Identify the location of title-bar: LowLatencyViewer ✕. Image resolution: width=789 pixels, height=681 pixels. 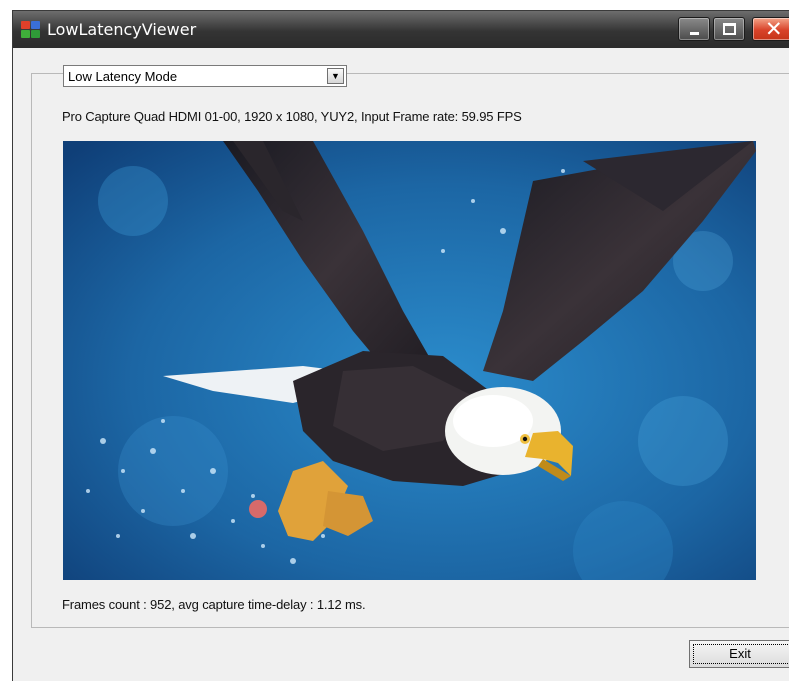
(401, 29).